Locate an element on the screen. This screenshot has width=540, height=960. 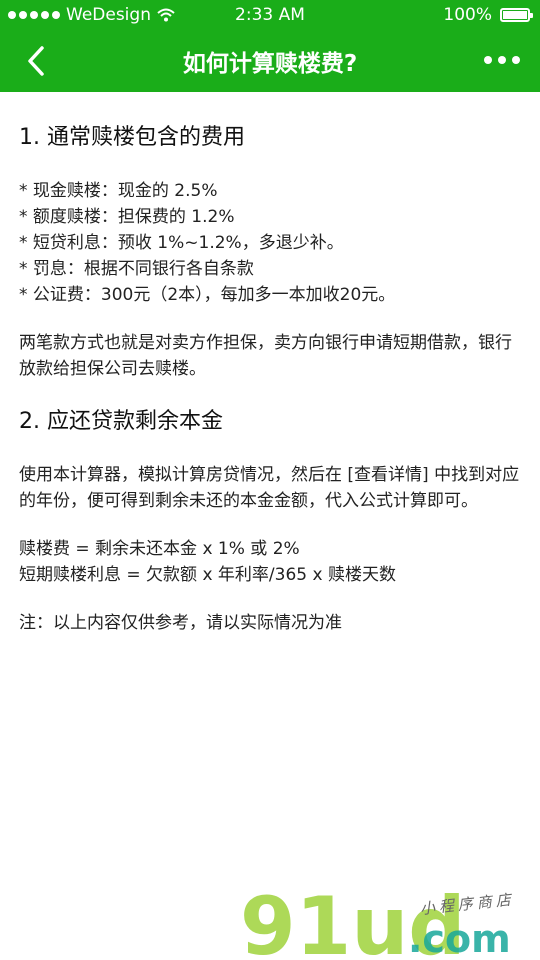
app-header: WeDesign 2:33 AM 100% 如何计算赎楼费? is located at coordinates (270, 46).